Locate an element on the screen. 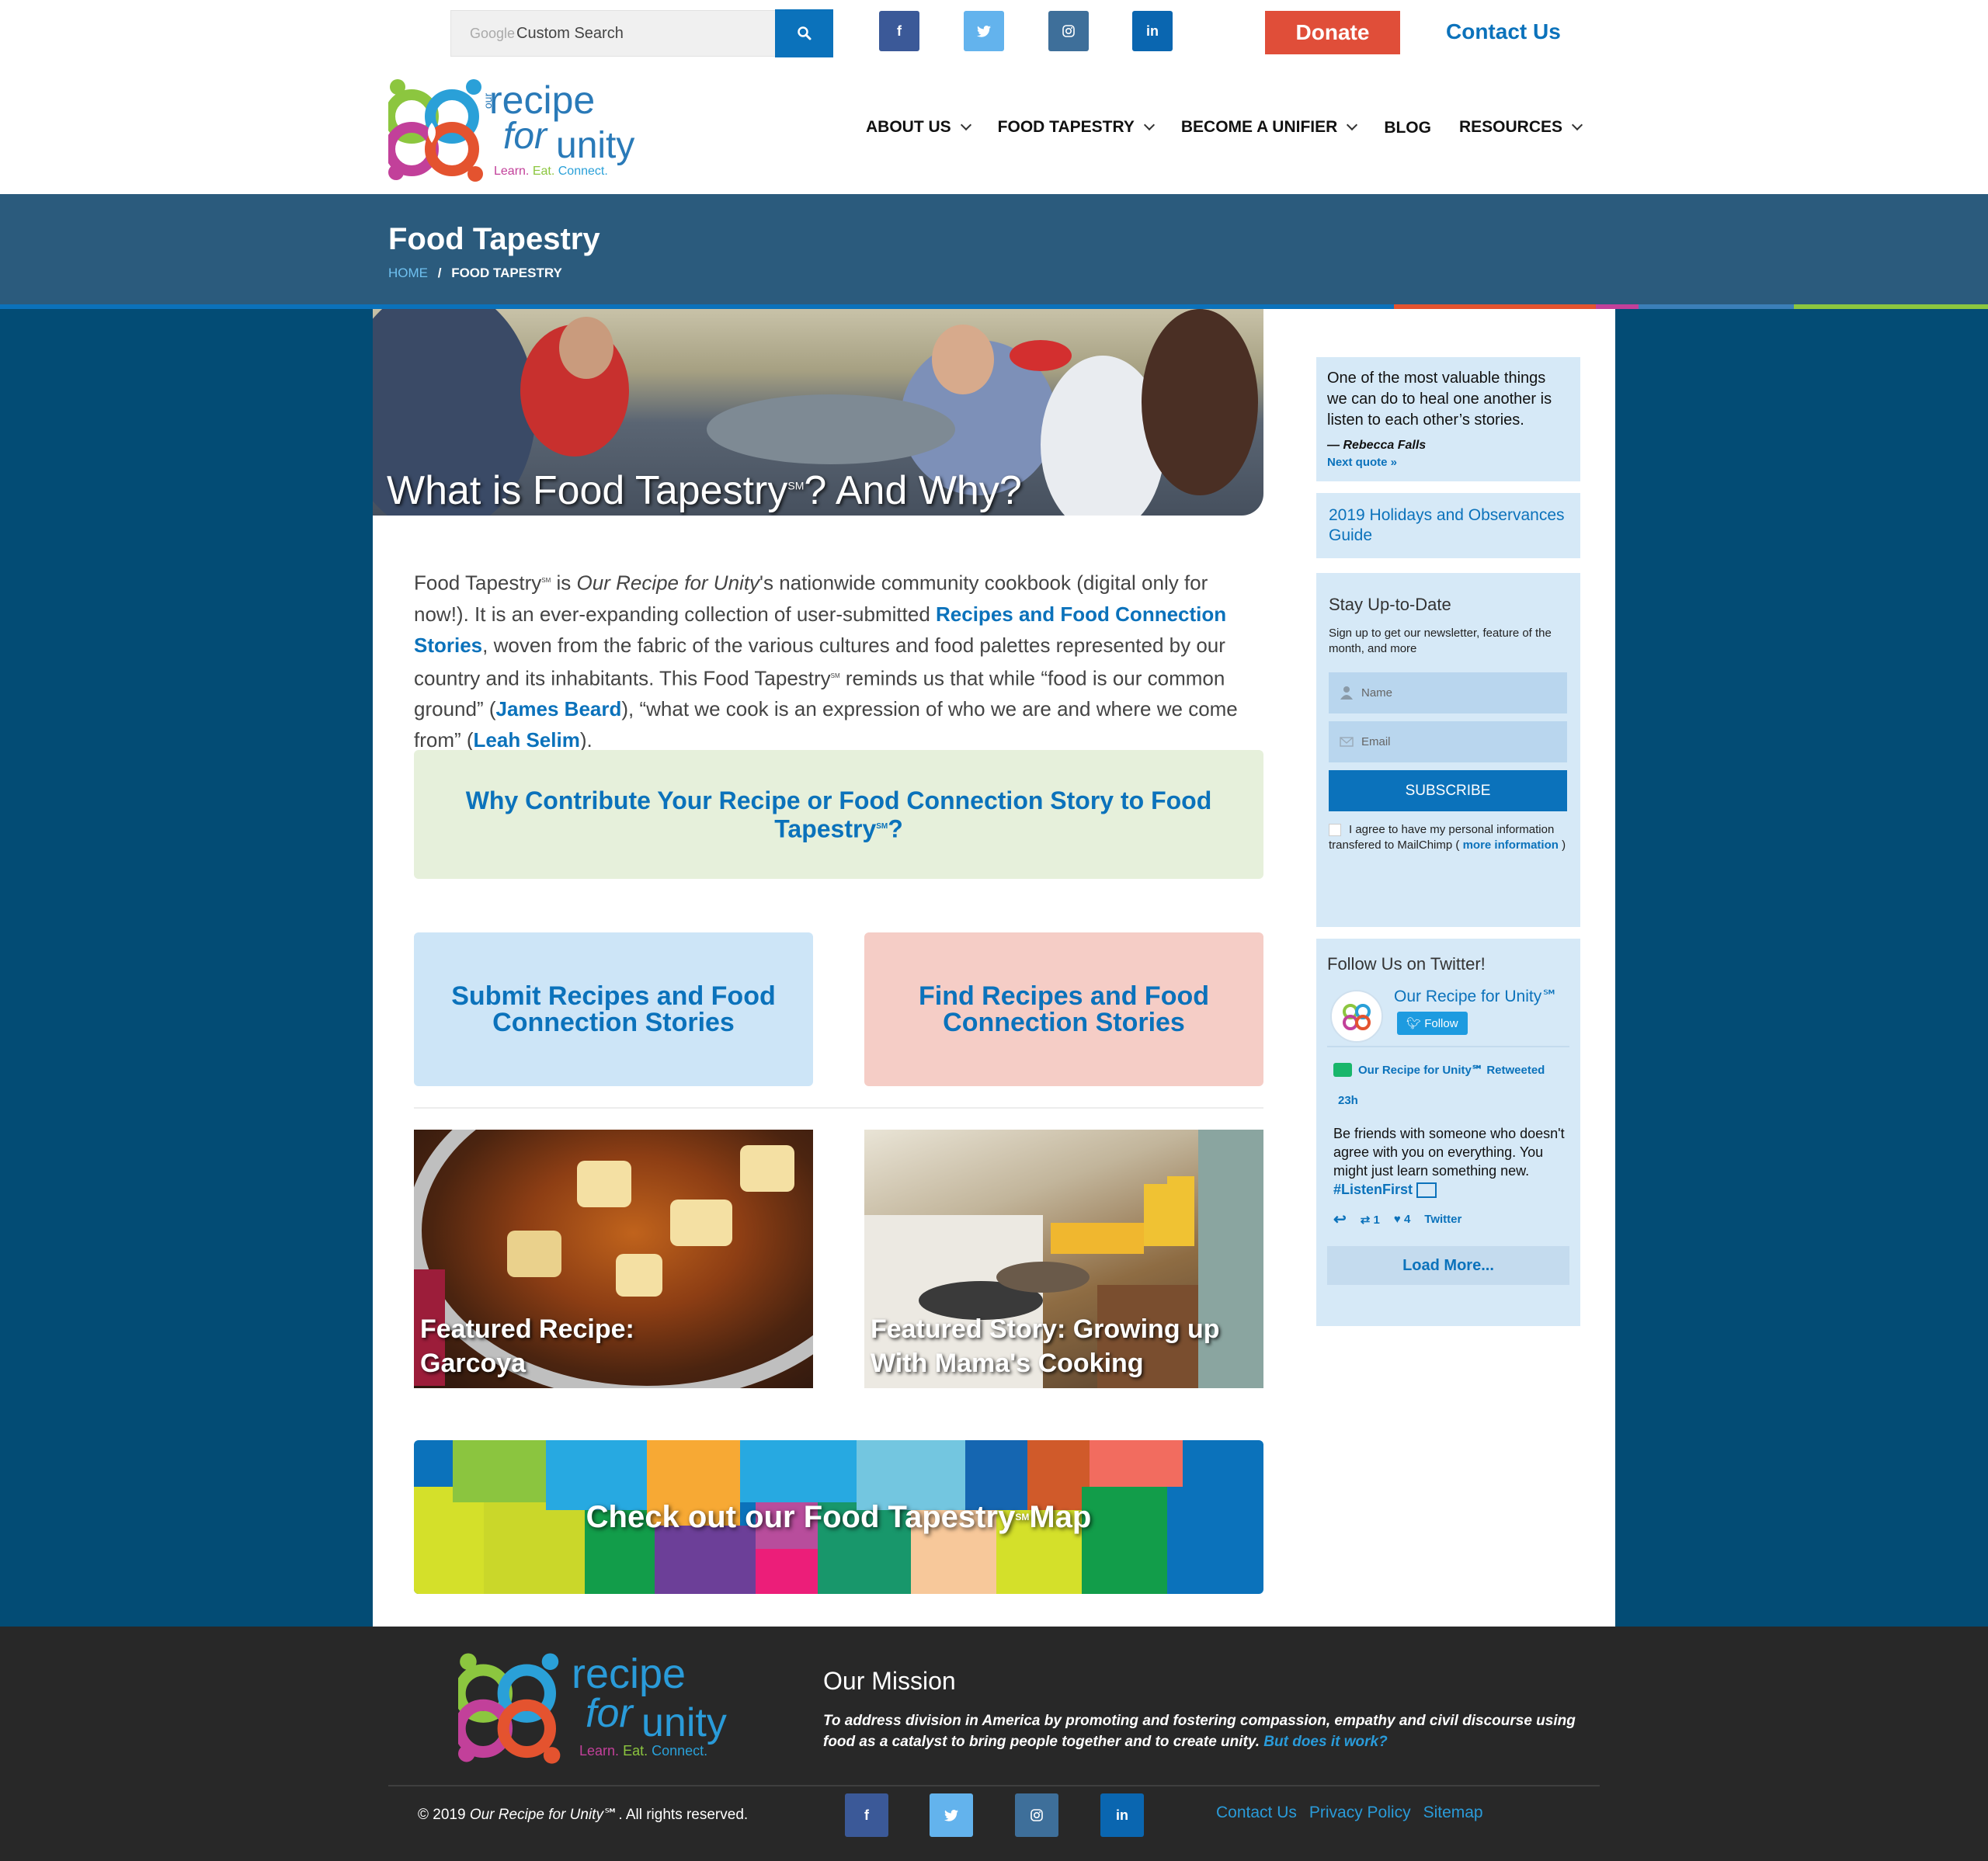 The width and height of the screenshot is (1988, 1861). footer-facebook-link: f is located at coordinates (866, 1815).